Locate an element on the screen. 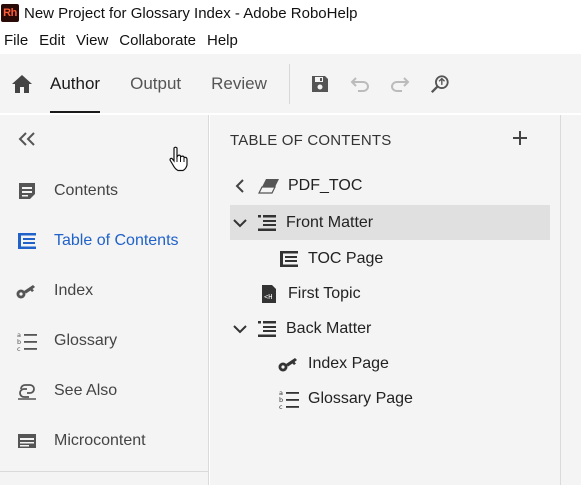 The width and height of the screenshot is (581, 485). right-panel-edge is located at coordinates (570, 300).